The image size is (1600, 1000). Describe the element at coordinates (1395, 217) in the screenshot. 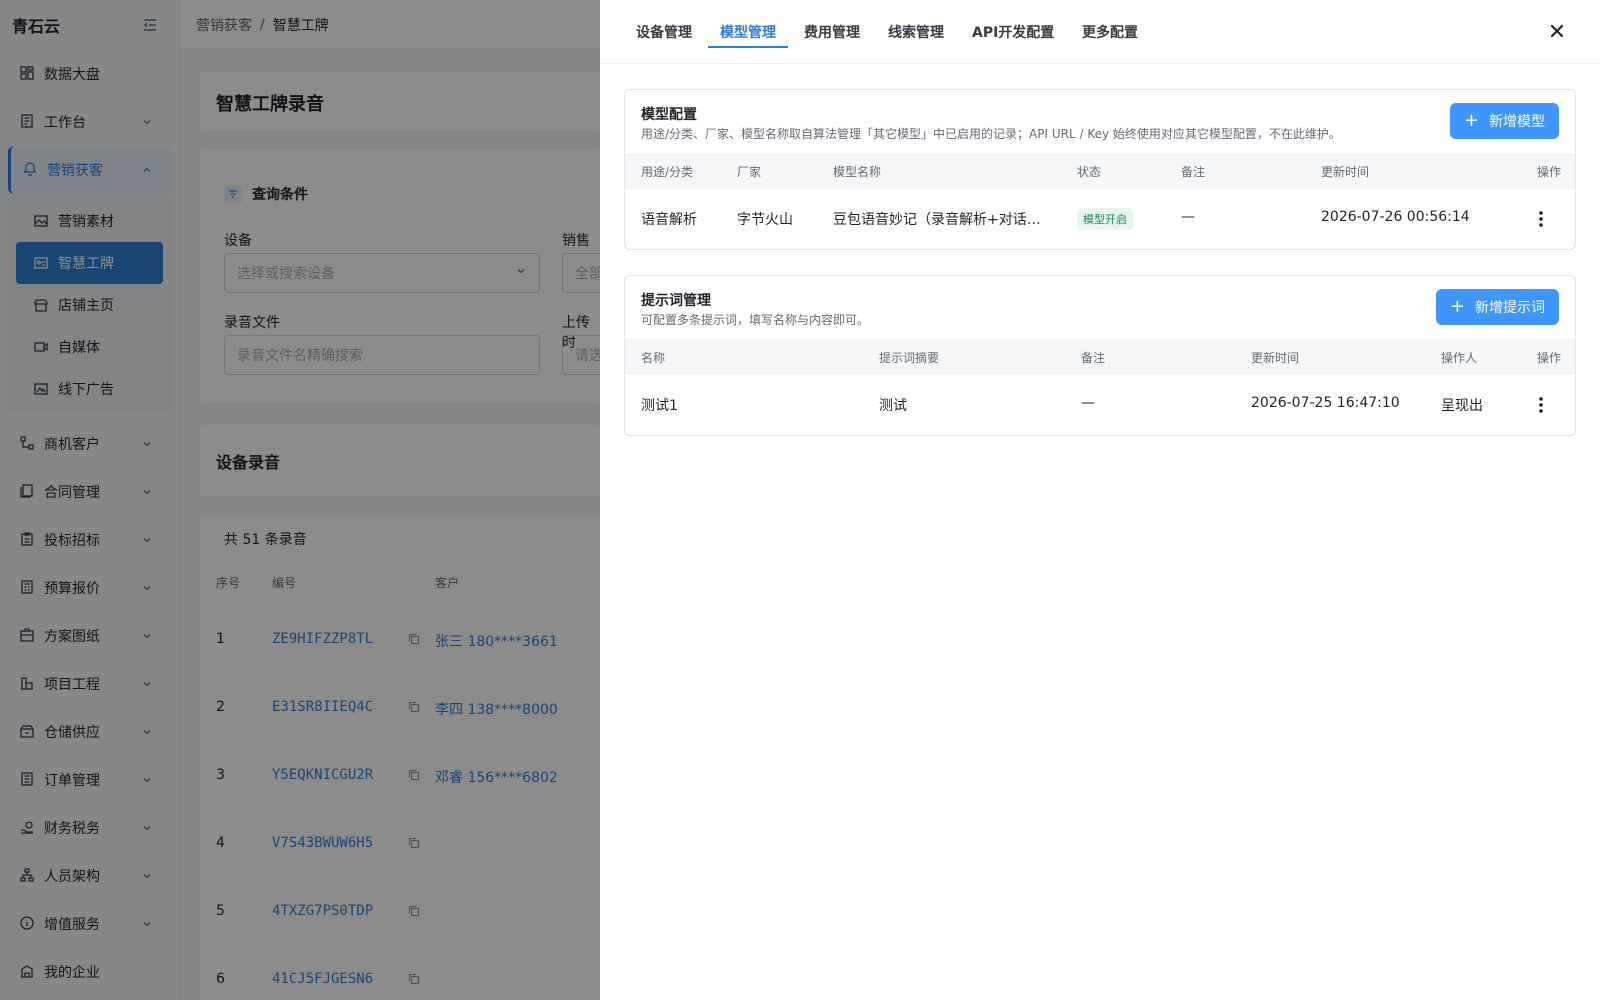

I see `cell-updated: 2026-07-26 00:56:14` at that location.